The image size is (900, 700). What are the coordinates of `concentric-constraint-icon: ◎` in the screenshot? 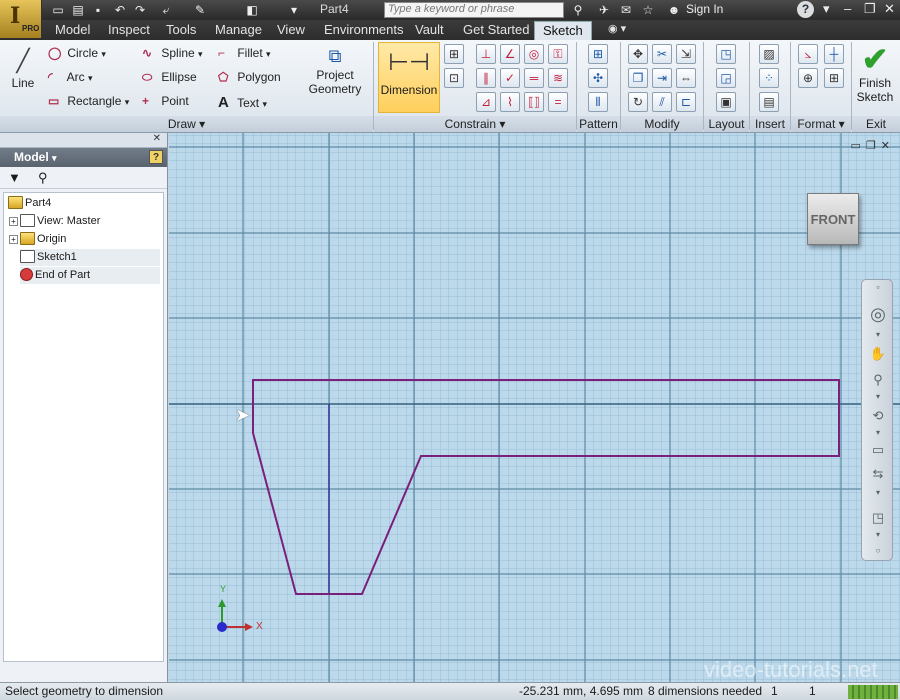 It's located at (534, 54).